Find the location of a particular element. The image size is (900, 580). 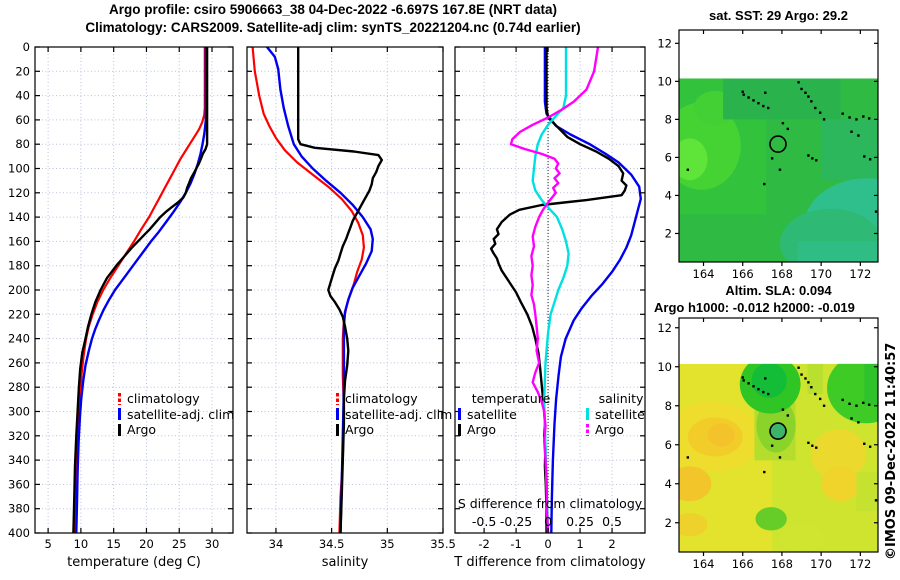

depth-tick-label: 360 is located at coordinates (19, 484).